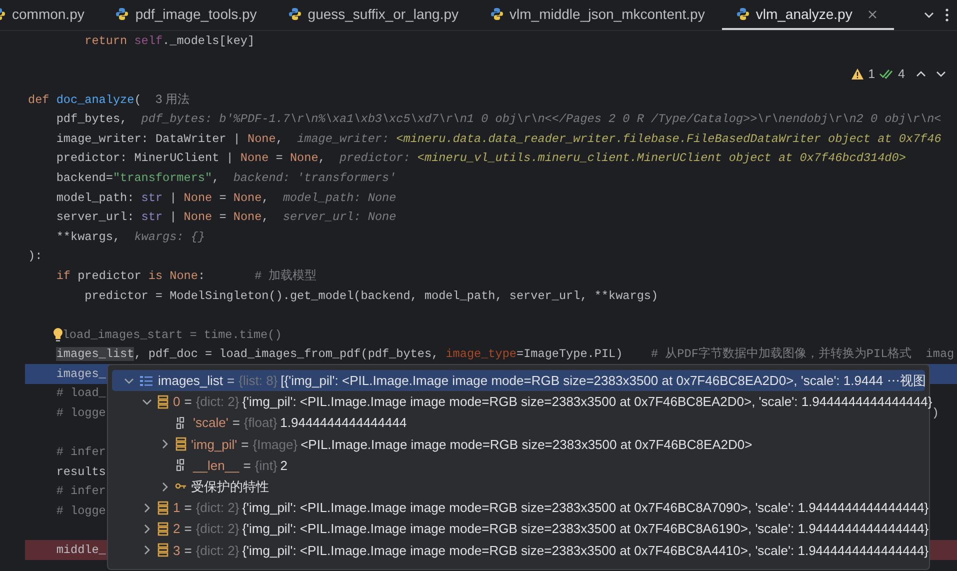  I want to click on self-keyword: self, so click(148, 41).